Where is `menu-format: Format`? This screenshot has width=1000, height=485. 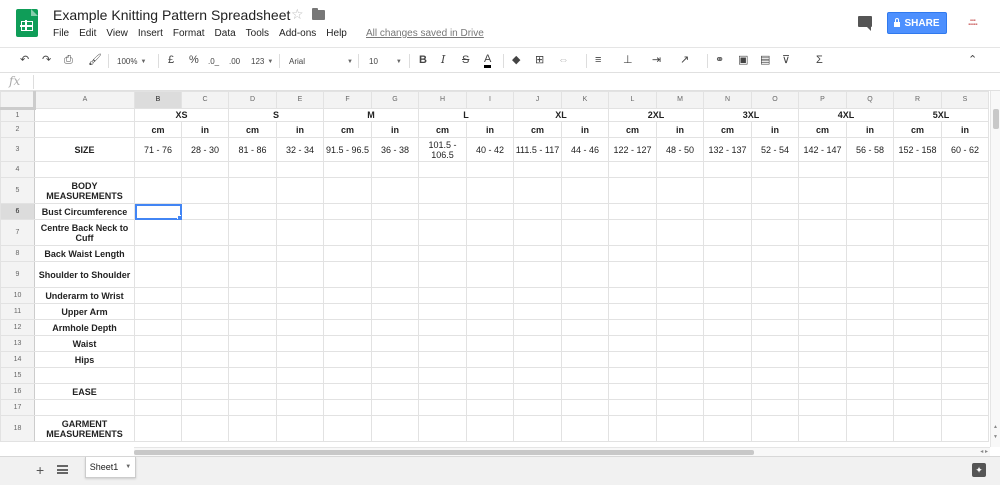
menu-format: Format is located at coordinates (189, 33).